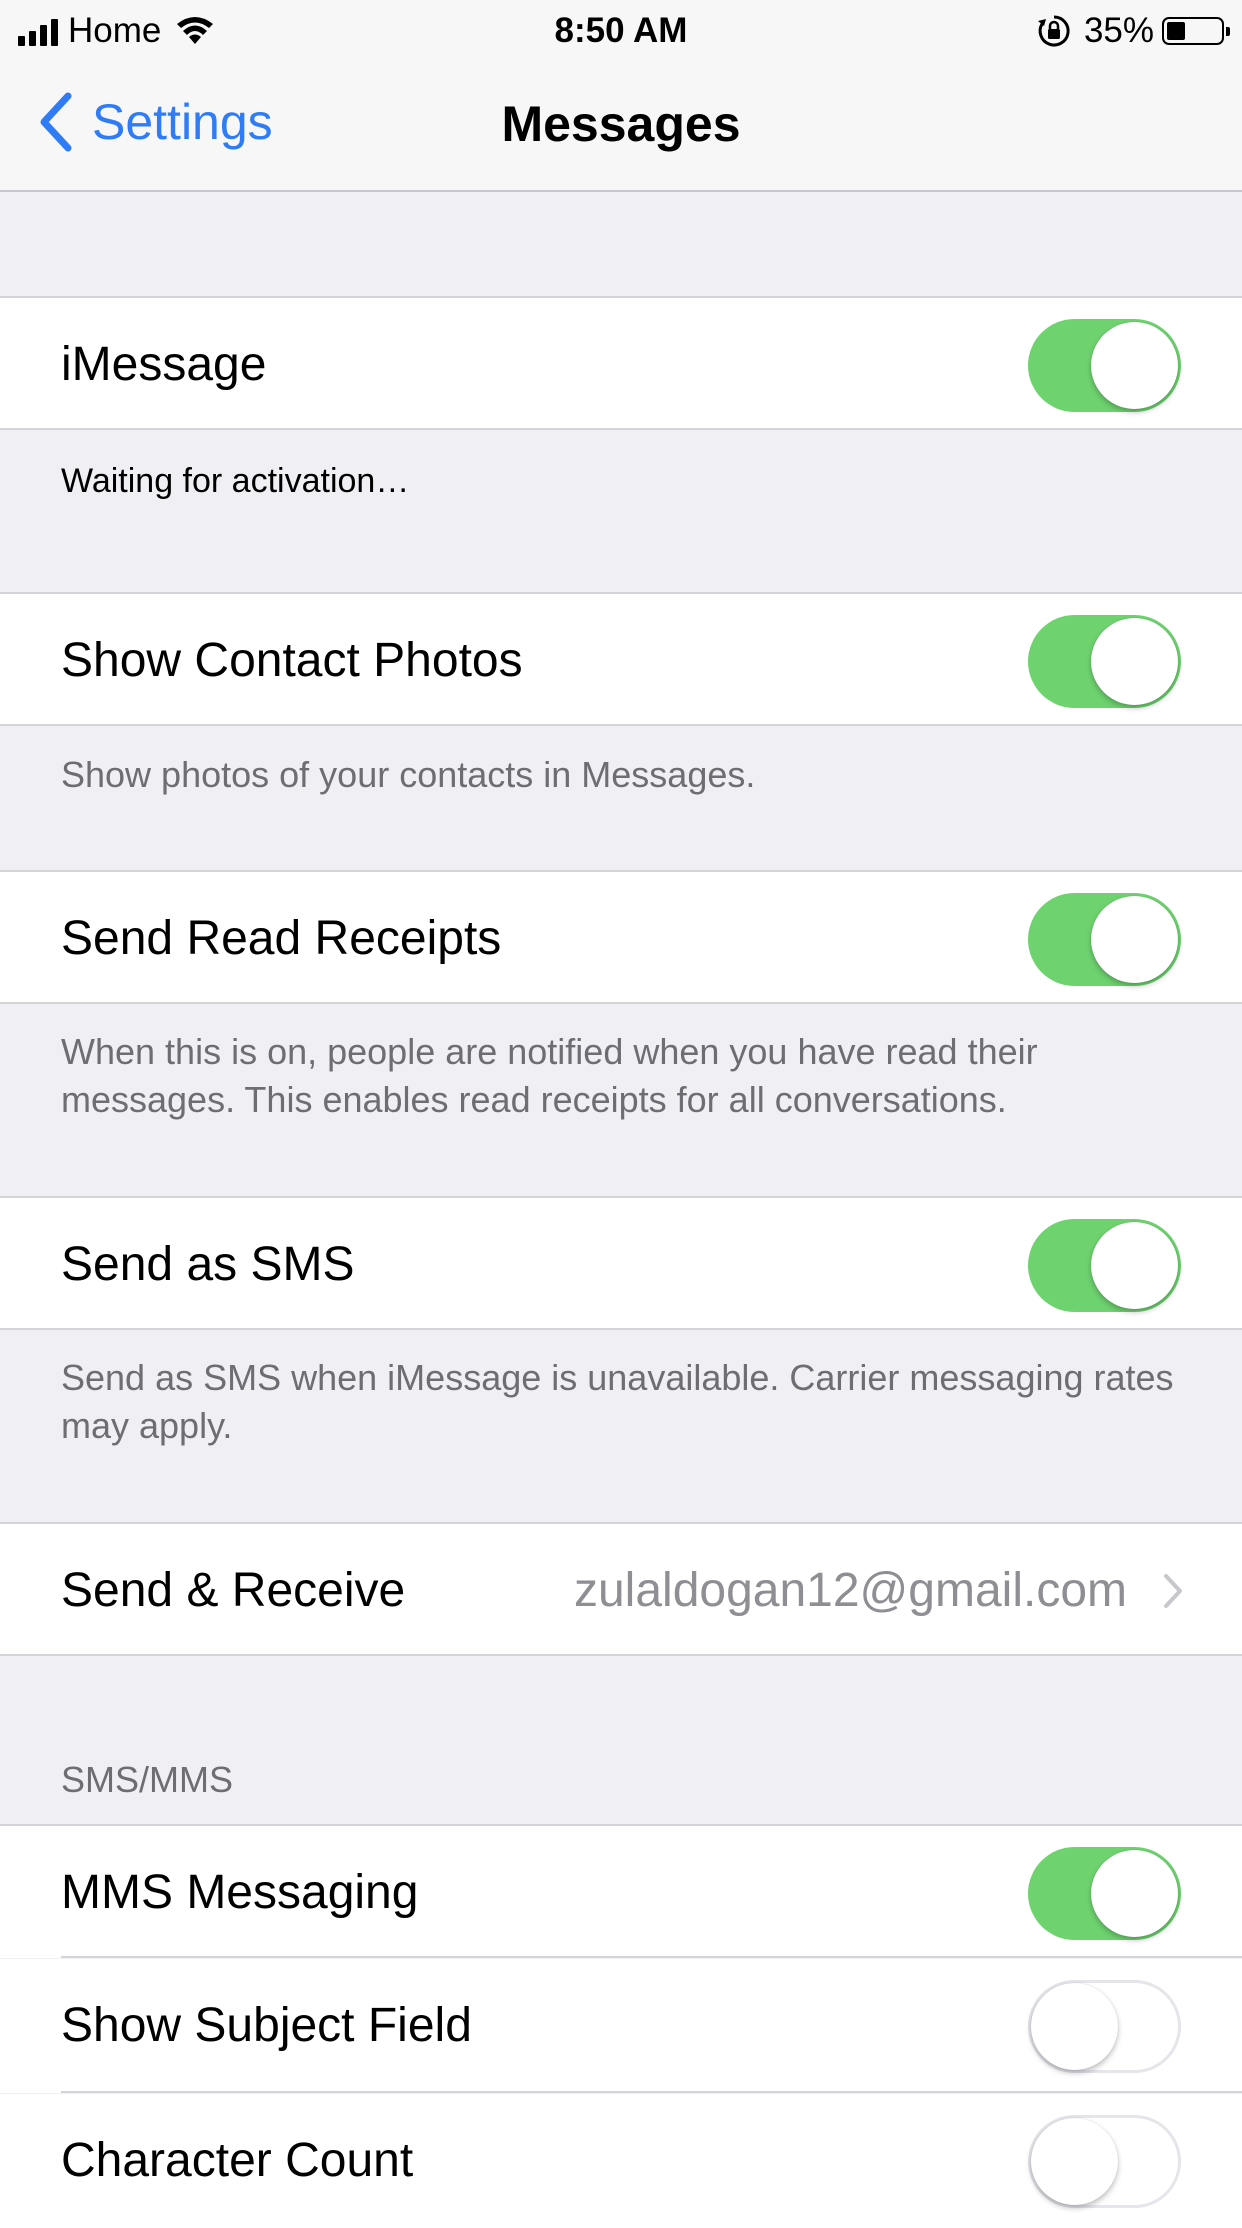  I want to click on send-receive-row: Send & Receive zulaldogan12@gmail.com, so click(621, 1589).